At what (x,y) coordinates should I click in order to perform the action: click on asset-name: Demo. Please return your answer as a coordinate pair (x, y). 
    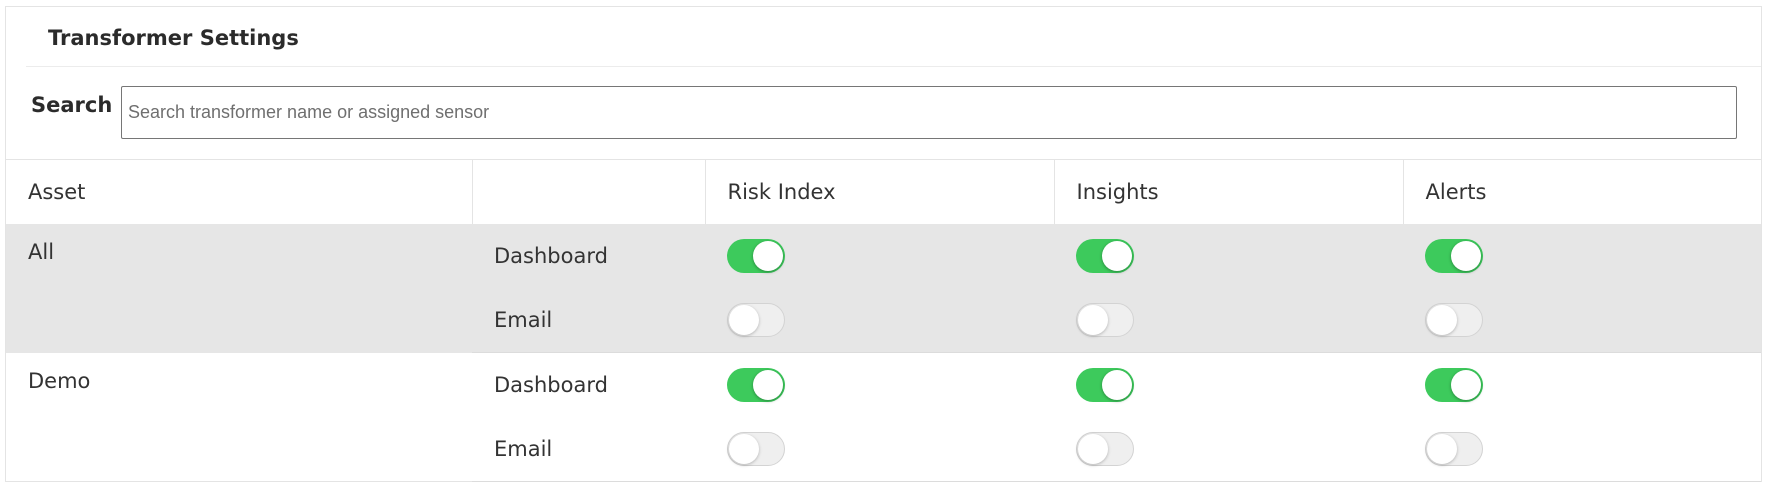
    Looking at the image, I should click on (59, 380).